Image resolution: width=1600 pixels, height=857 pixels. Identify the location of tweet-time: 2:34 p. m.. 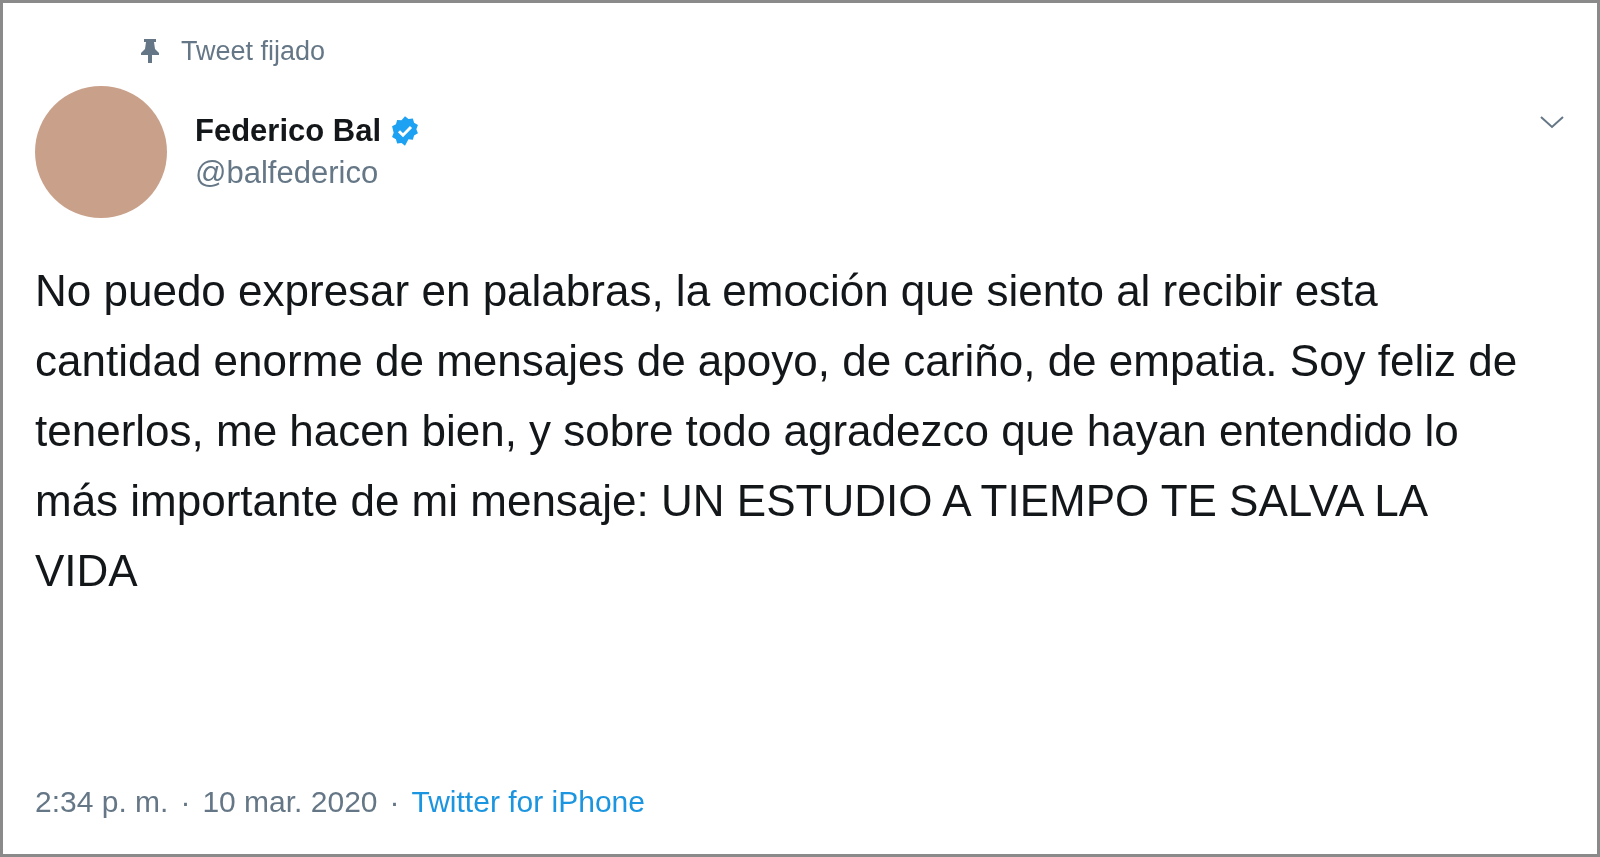
(102, 801).